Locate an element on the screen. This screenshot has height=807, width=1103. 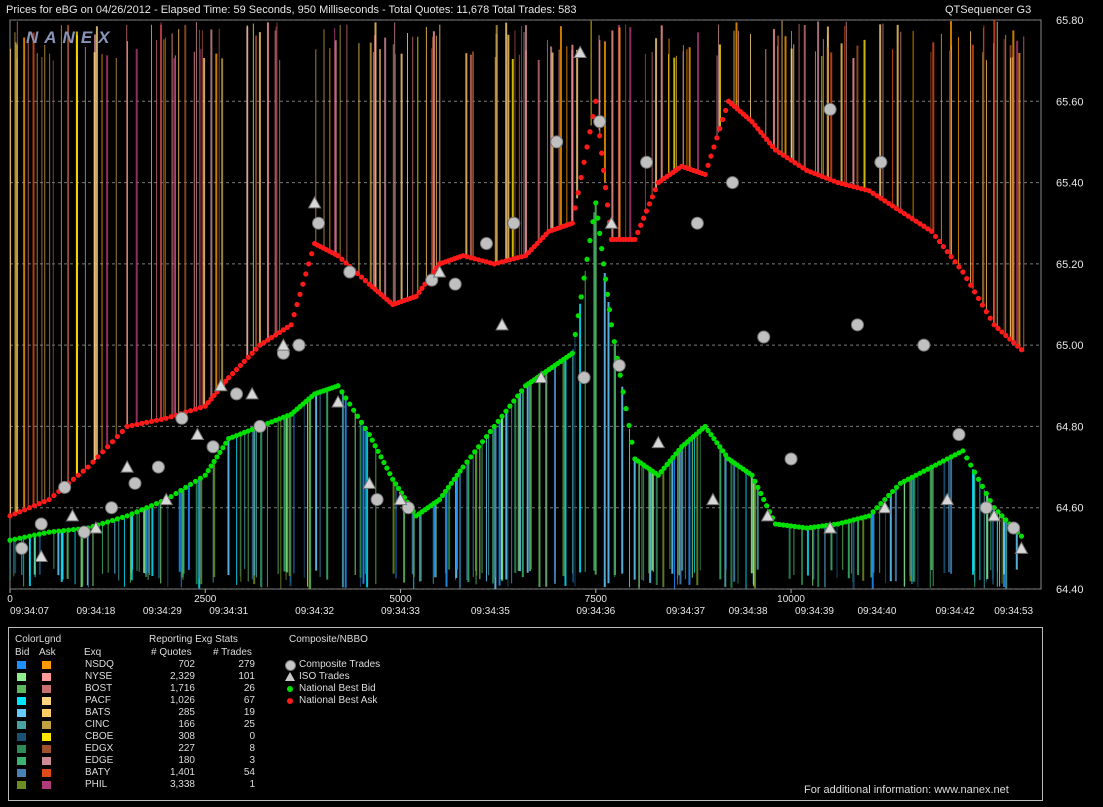
exchange-trade-count: 101 is located at coordinates (246, 676).